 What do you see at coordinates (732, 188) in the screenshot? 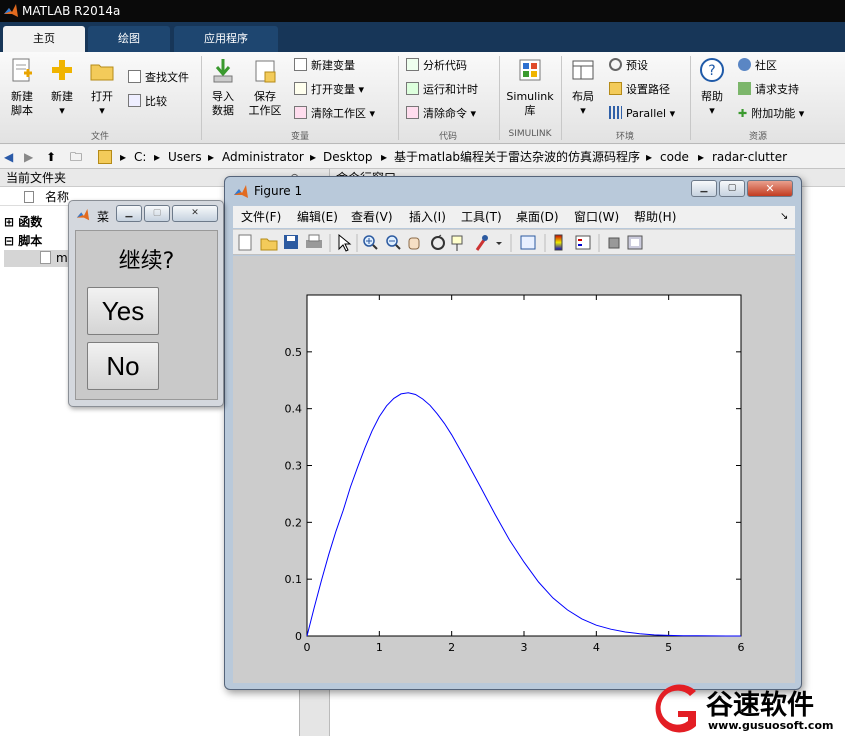
I see `maximize-button: ▢` at bounding box center [732, 188].